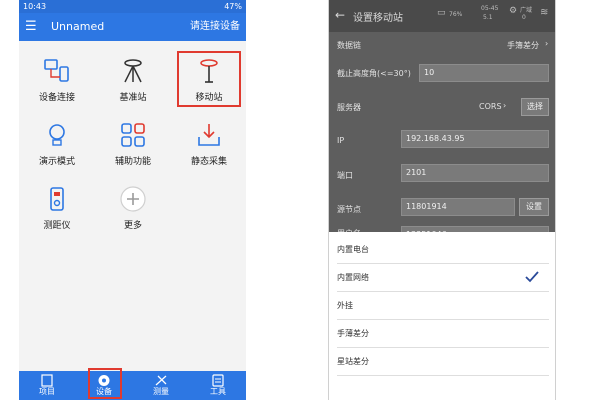 The image size is (600, 400). Describe the element at coordinates (341, 140) in the screenshot. I see `ip-label: IP` at that location.